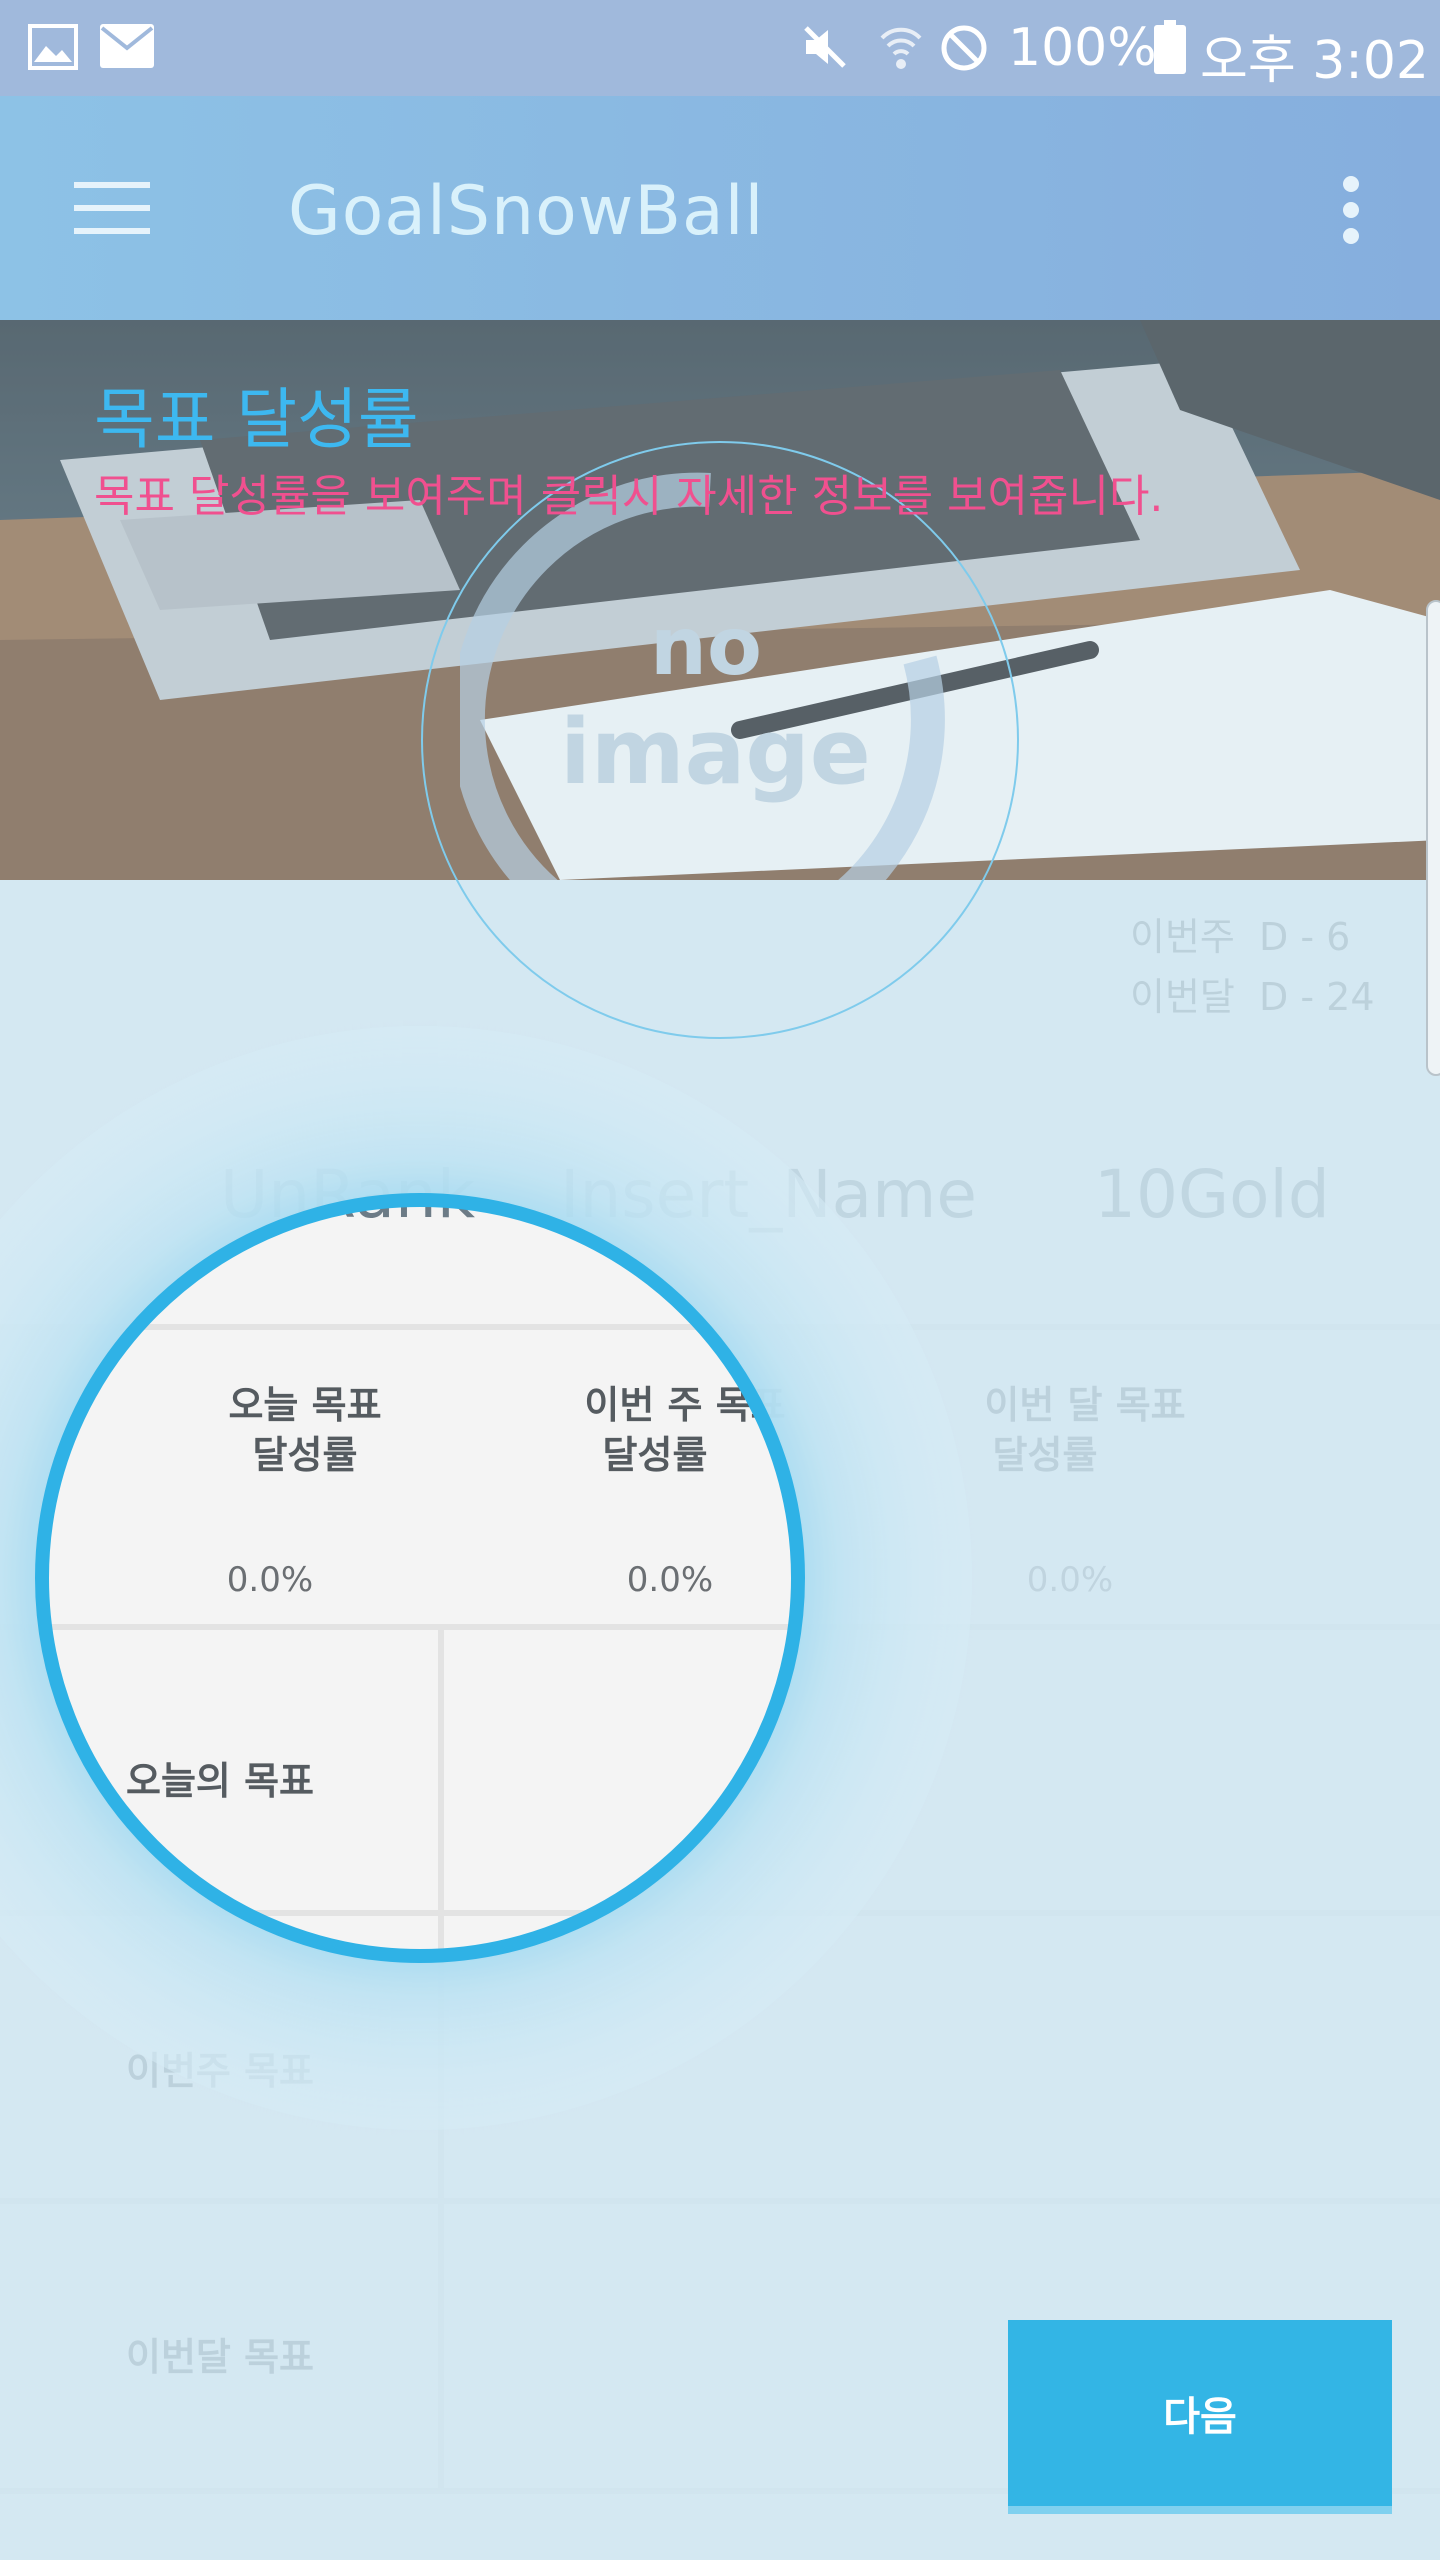 Image resolution: width=1440 pixels, height=2560 pixels. I want to click on wifi-icon, so click(901, 48).